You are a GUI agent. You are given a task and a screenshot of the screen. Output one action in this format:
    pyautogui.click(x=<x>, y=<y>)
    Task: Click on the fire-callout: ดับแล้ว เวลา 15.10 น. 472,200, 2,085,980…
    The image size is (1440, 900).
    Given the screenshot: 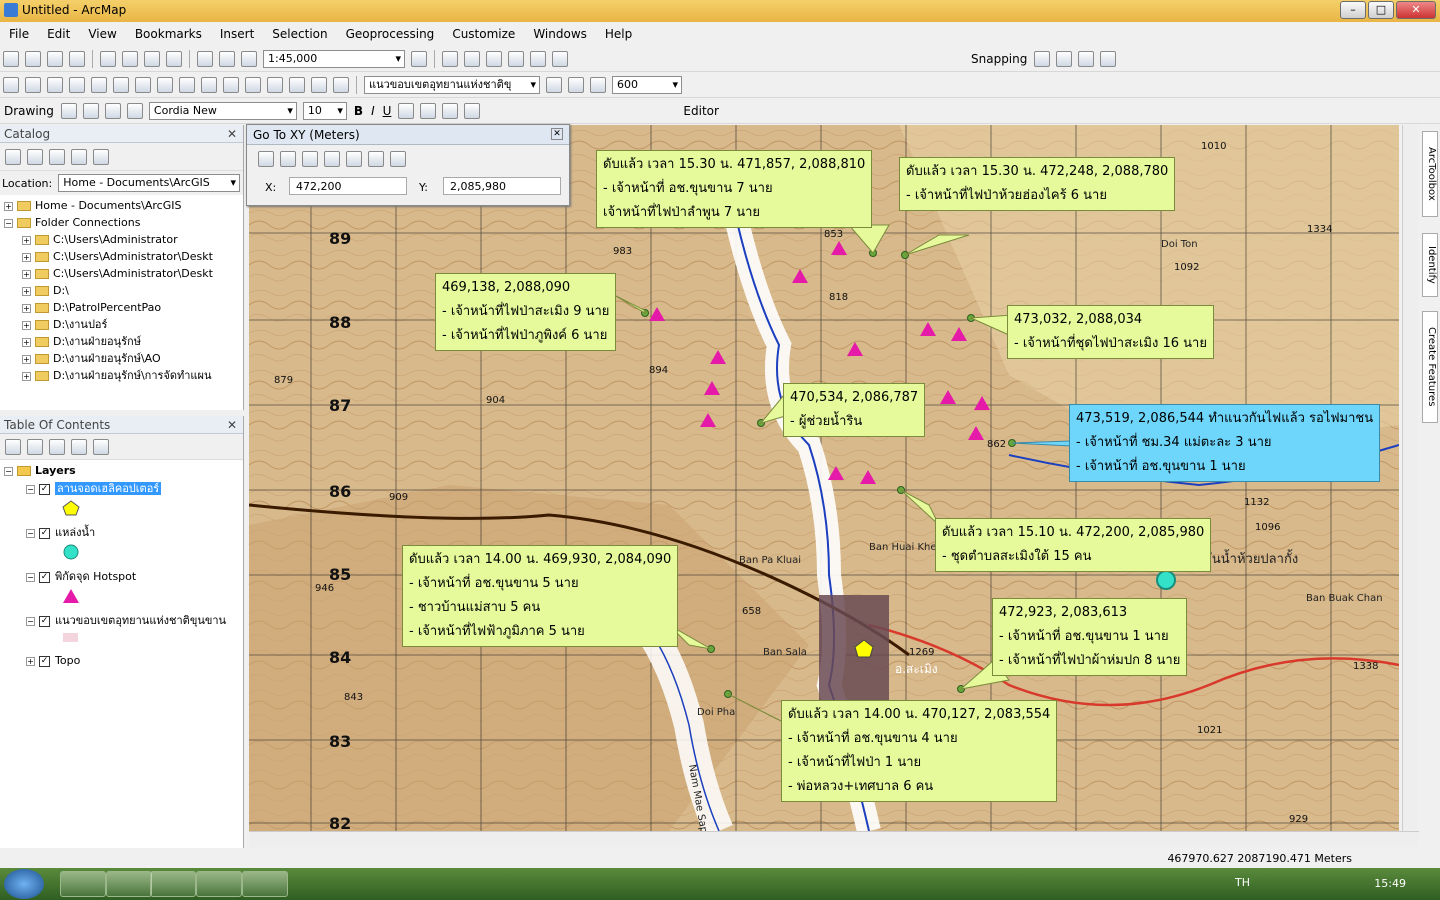 What is the action you would take?
    pyautogui.click(x=1073, y=545)
    